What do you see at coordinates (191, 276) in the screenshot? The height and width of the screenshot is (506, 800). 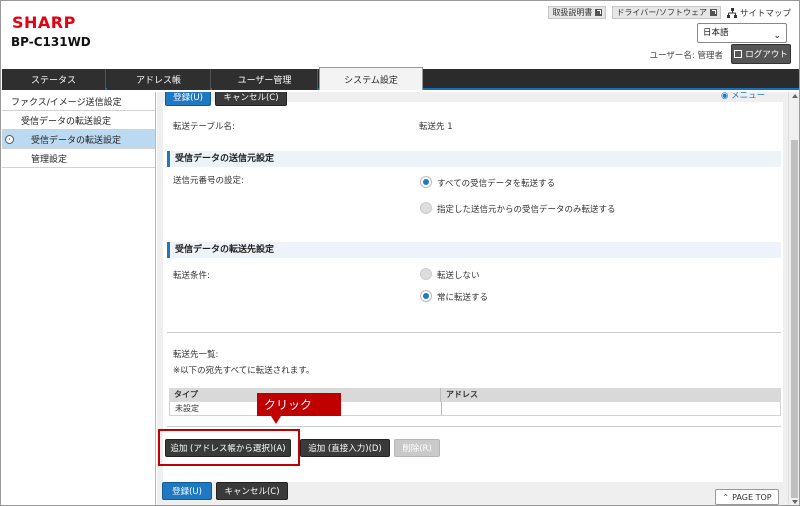 I see `forward-condition-label: 転送条件:` at bounding box center [191, 276].